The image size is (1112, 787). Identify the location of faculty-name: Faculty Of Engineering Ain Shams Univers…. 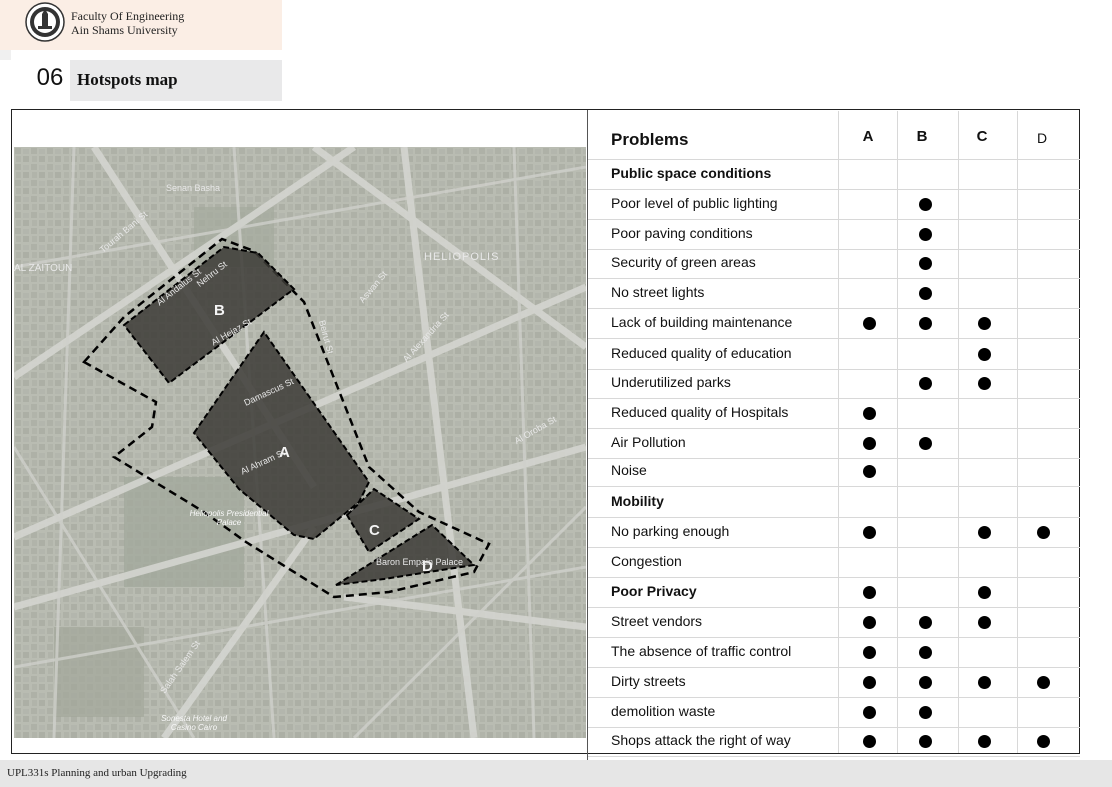
(127, 23).